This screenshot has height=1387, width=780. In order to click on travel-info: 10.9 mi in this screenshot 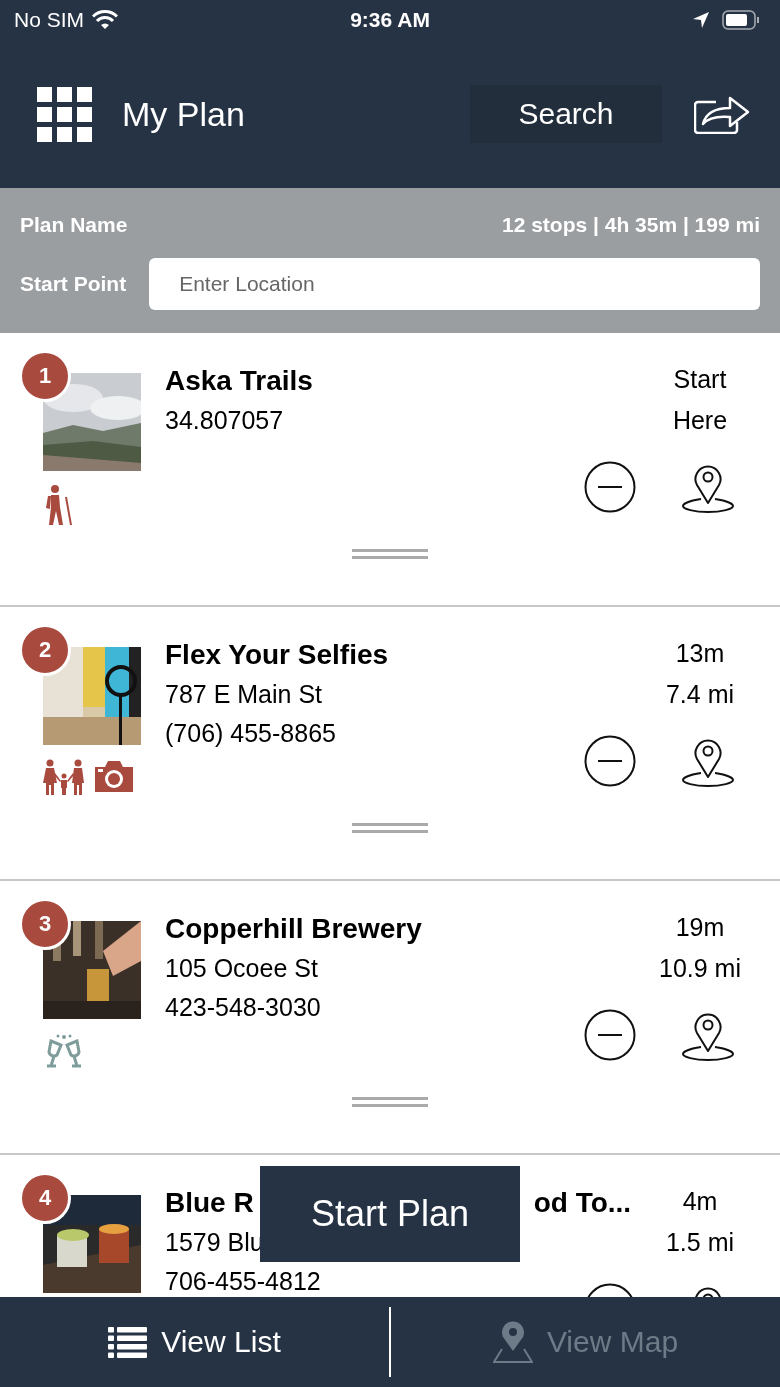, I will do `click(700, 968)`.